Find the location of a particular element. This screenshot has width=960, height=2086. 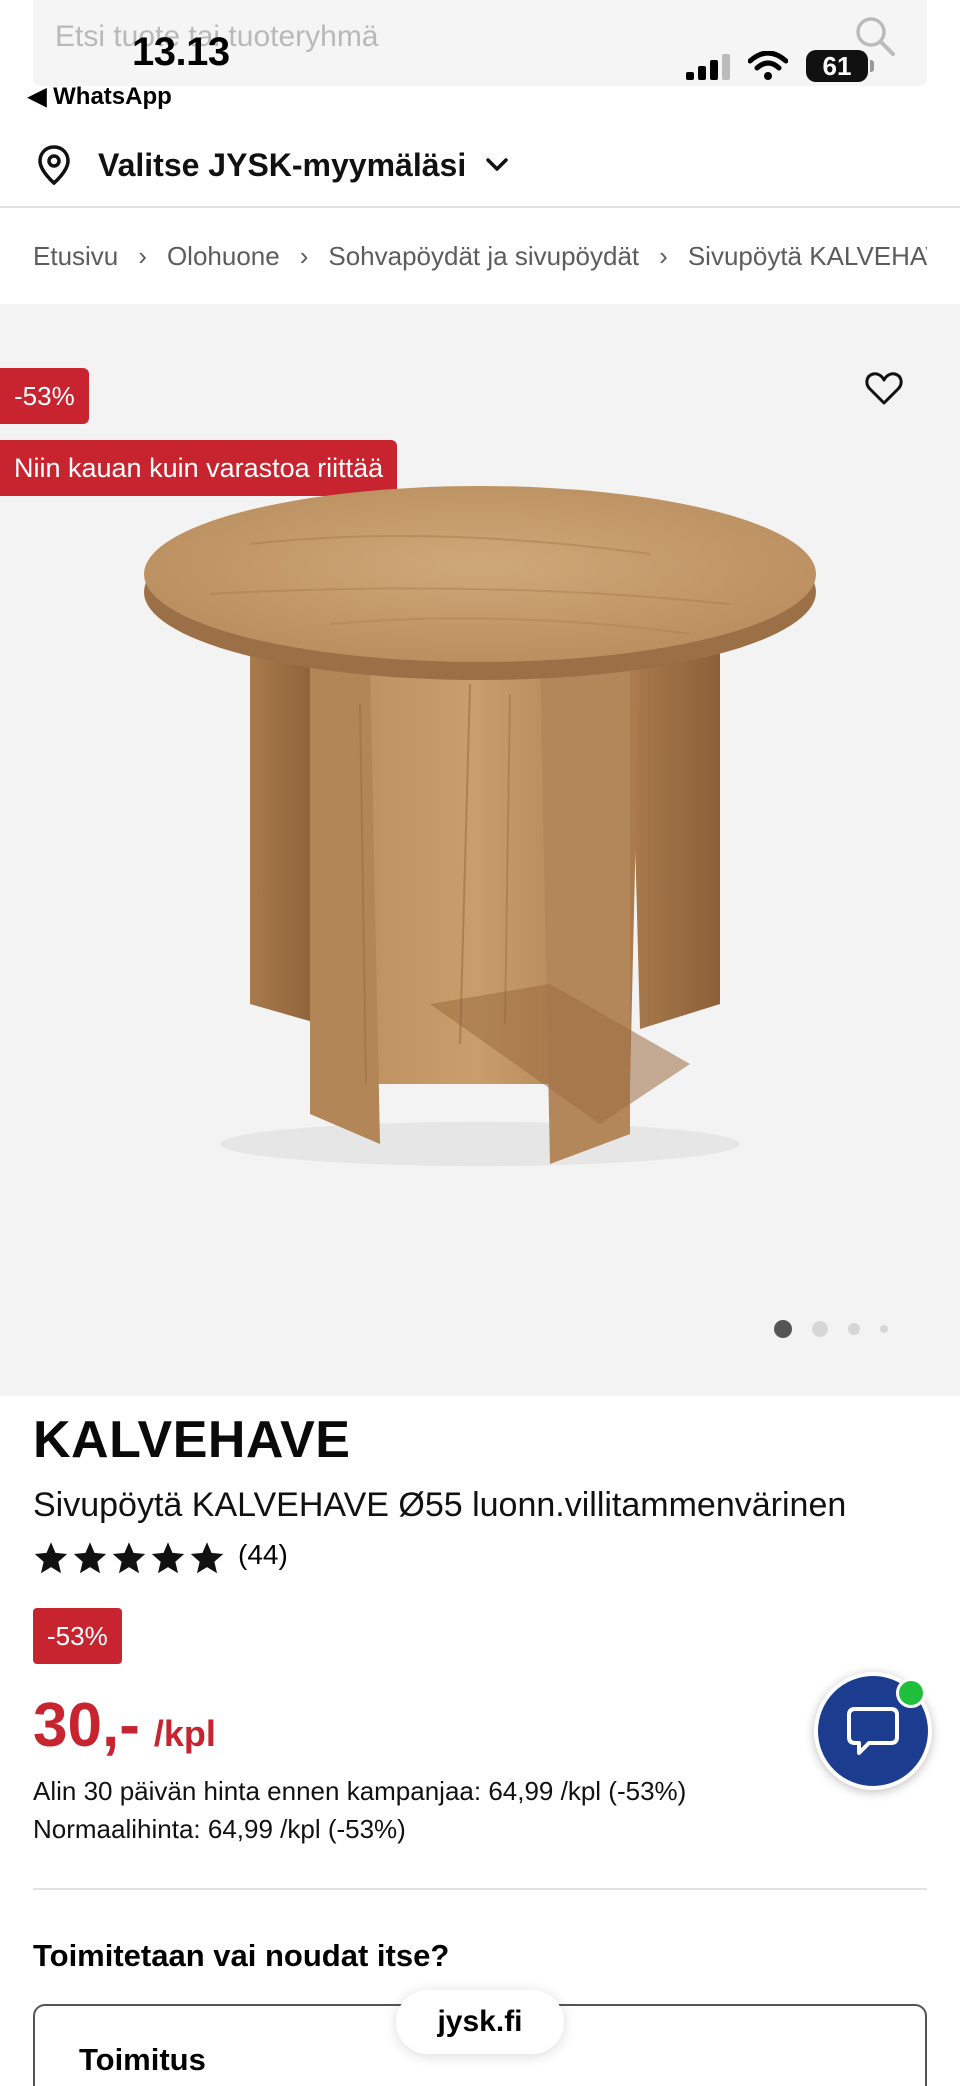

rating: (44) is located at coordinates (160, 1557).